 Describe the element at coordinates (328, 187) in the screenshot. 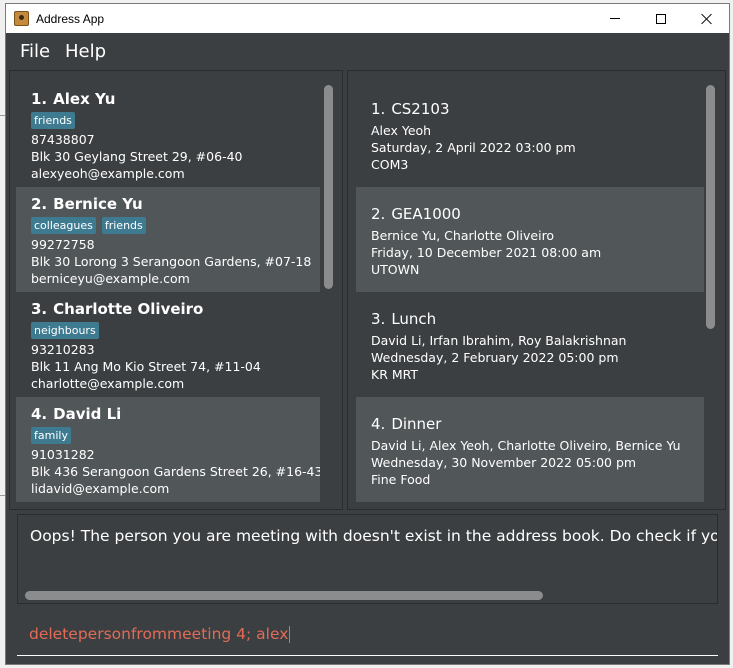

I see `person-list-scrollbar` at that location.